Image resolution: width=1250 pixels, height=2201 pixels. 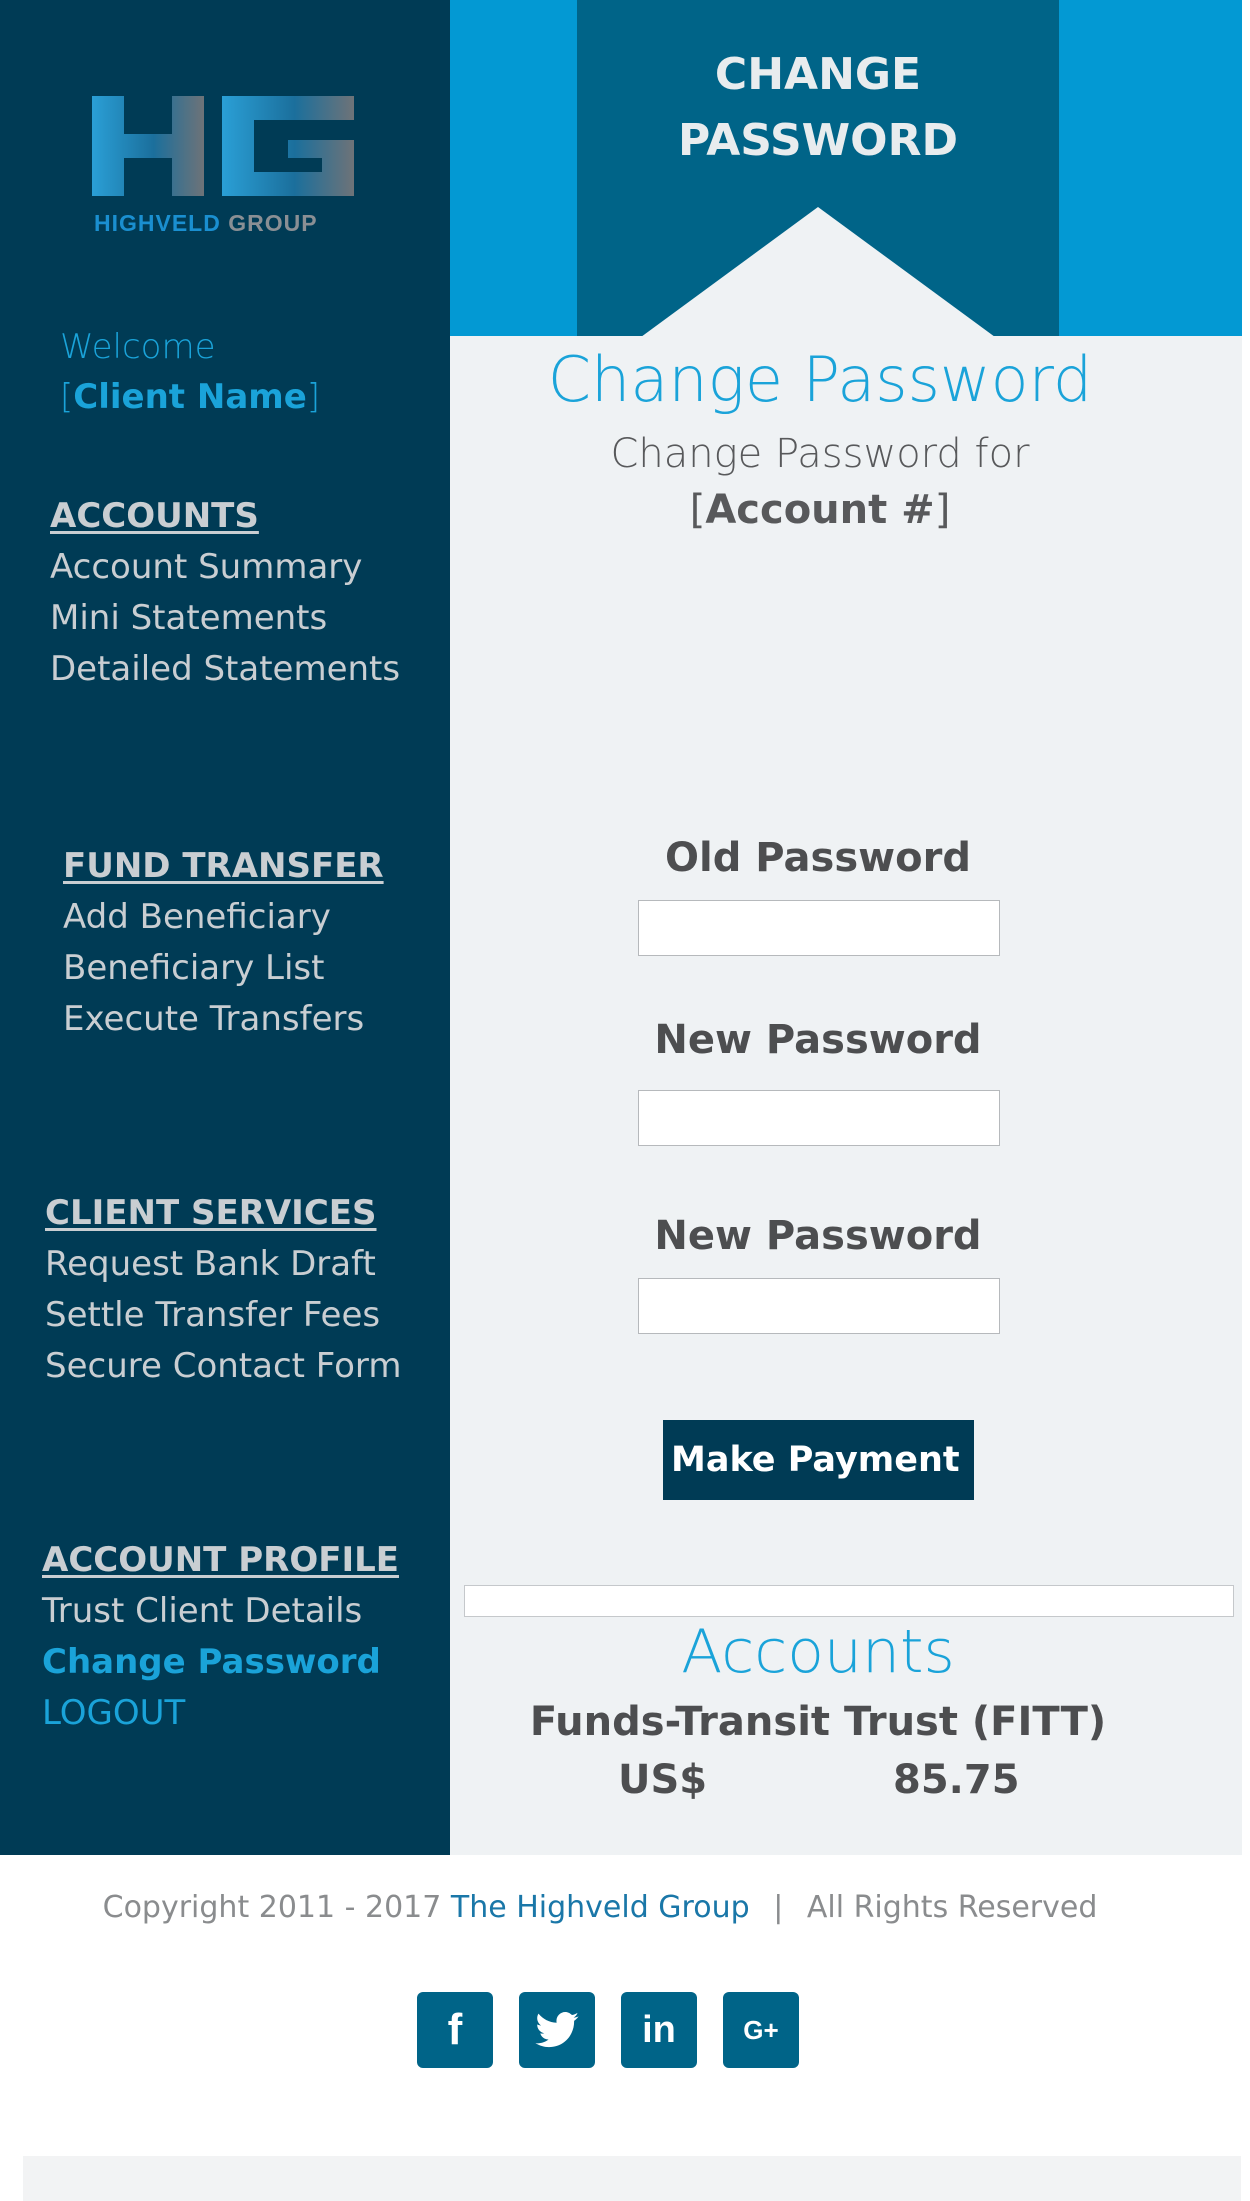 What do you see at coordinates (819, 1118) in the screenshot?
I see `new-password-input` at bounding box center [819, 1118].